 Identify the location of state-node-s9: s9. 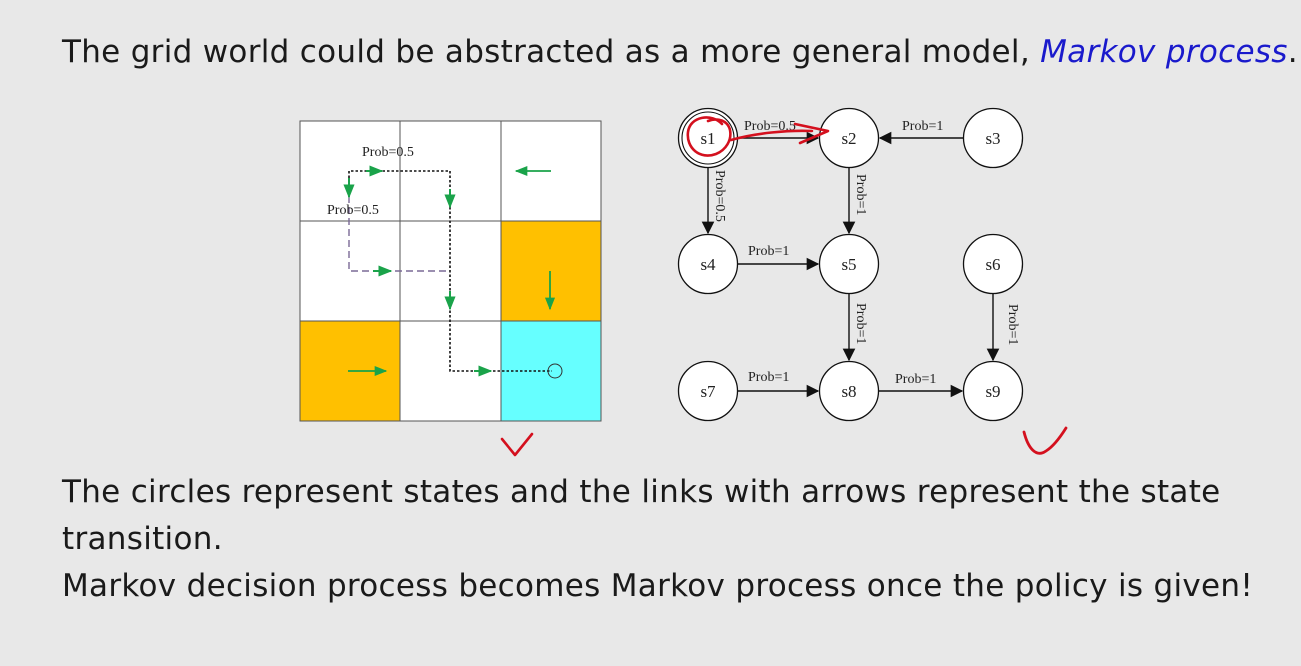
(993, 391).